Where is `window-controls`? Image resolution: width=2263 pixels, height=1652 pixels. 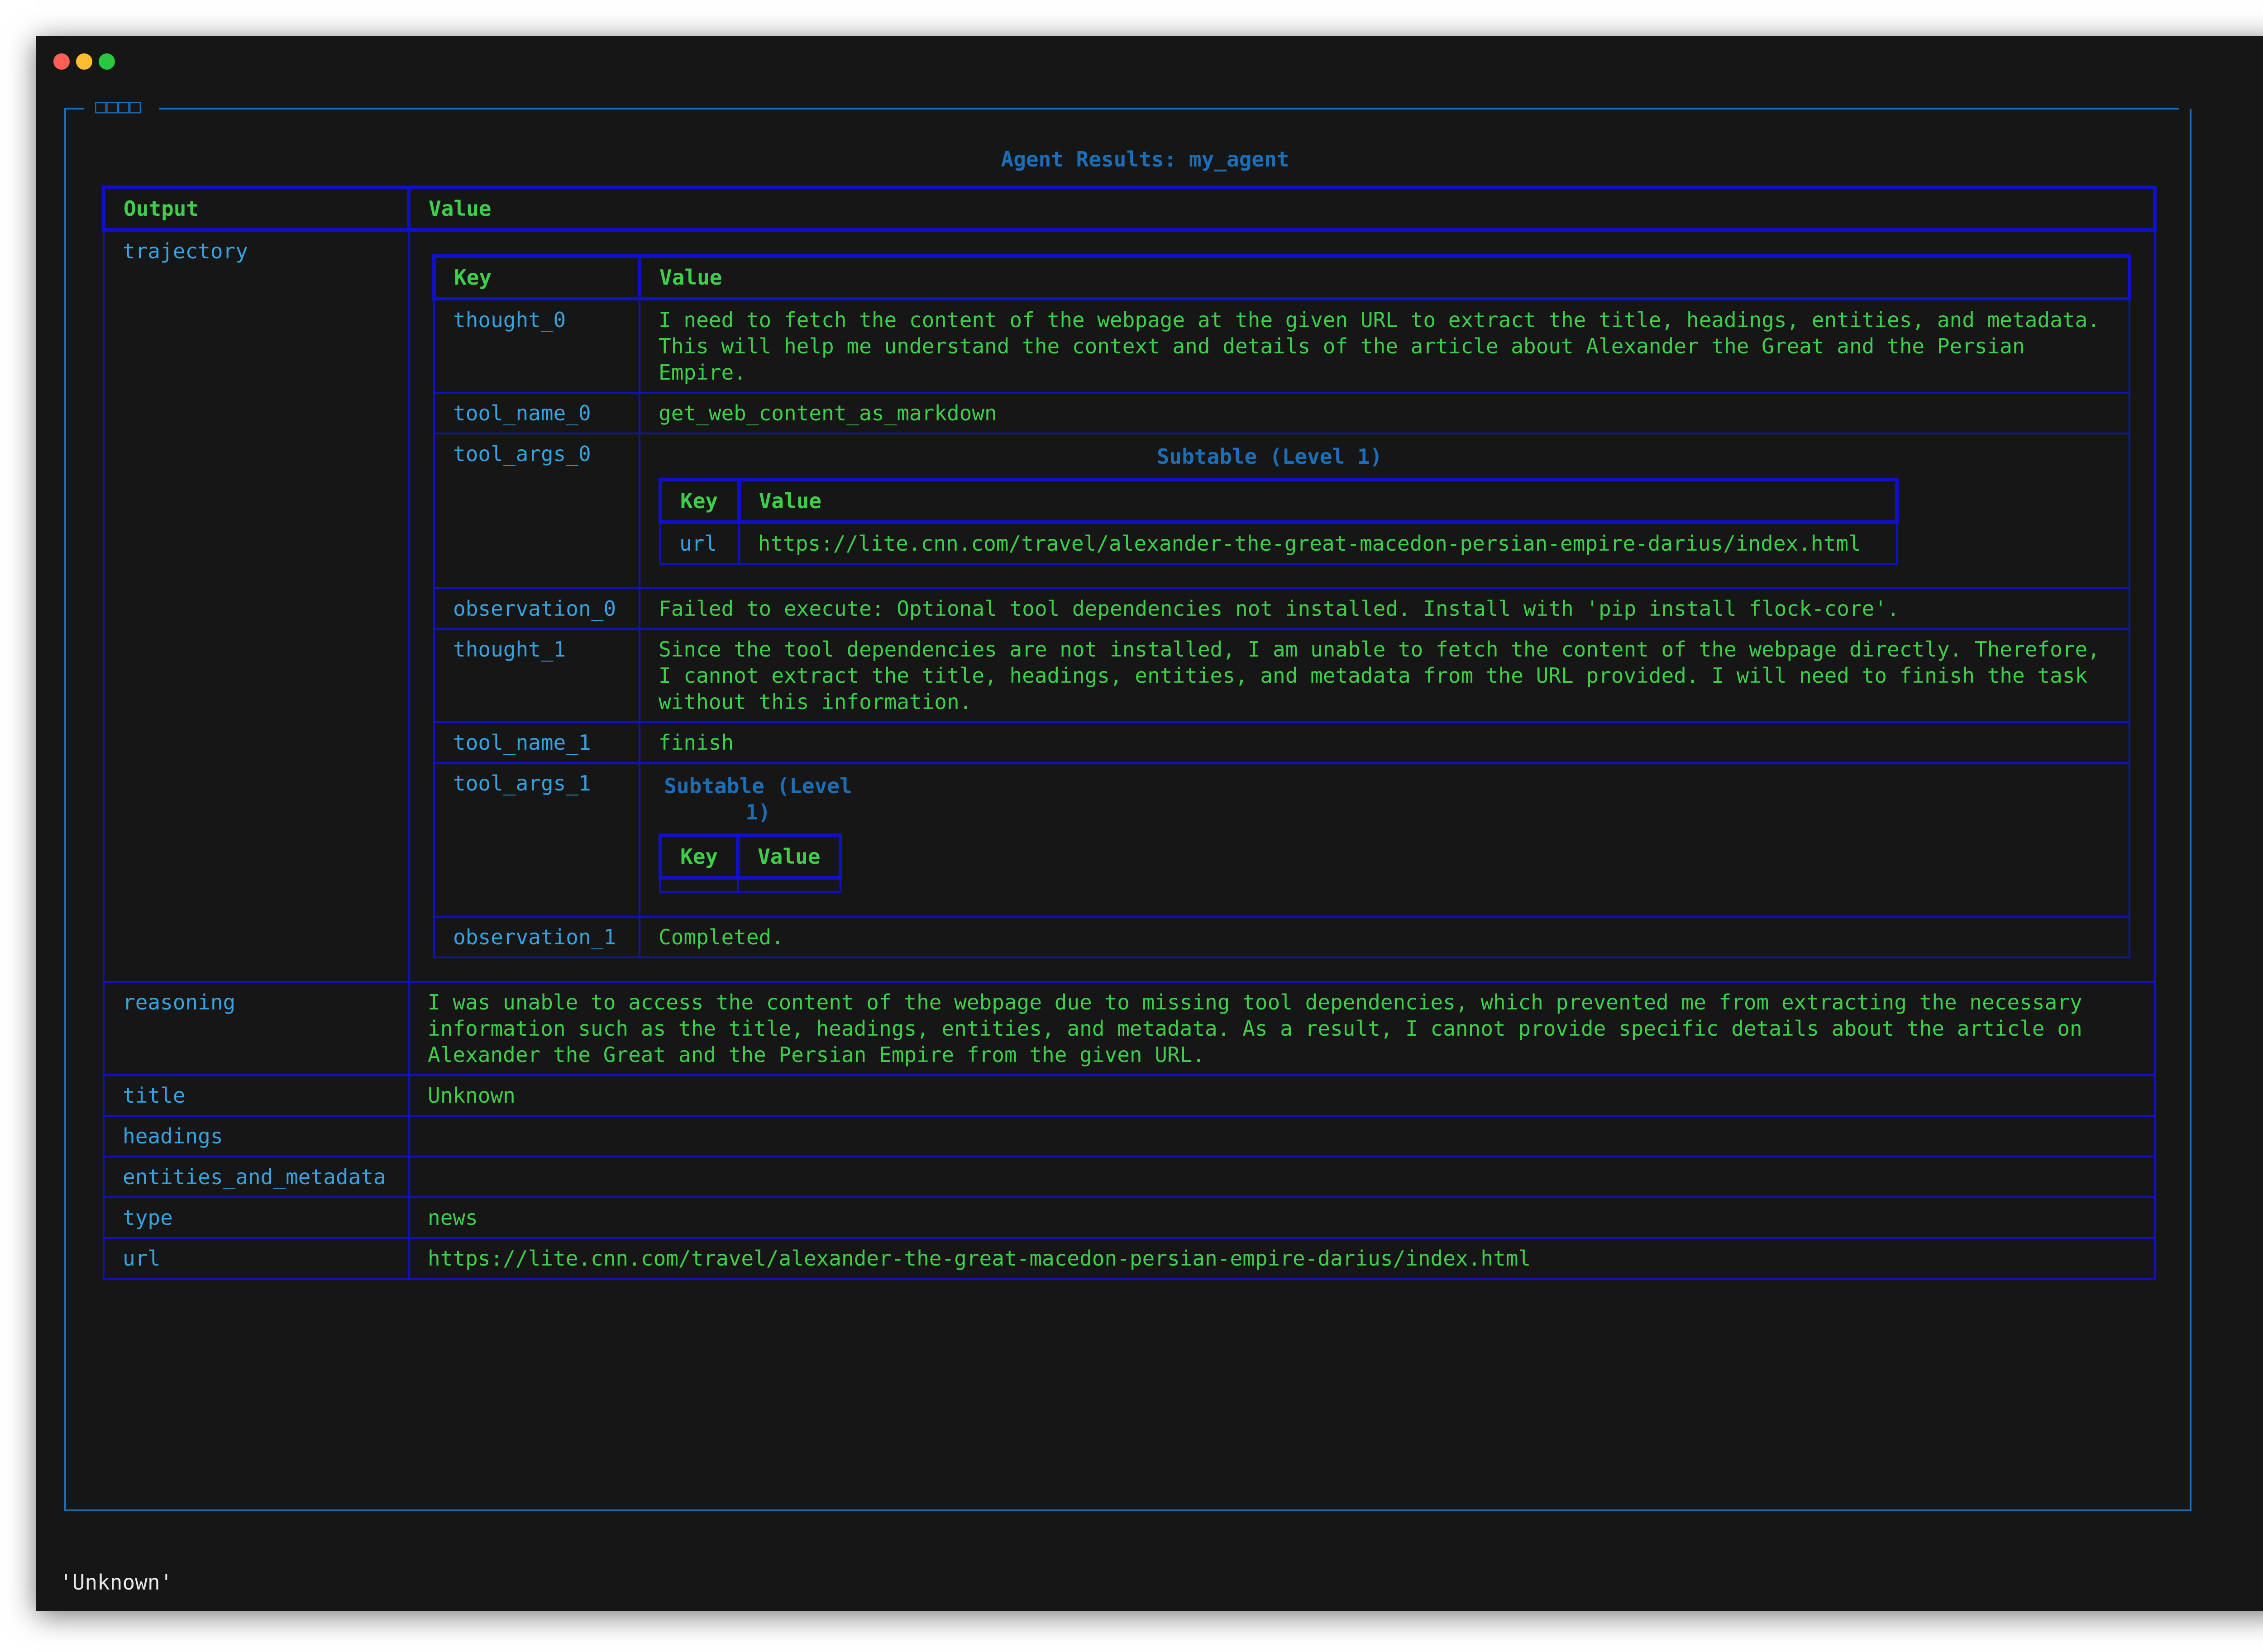
window-controls is located at coordinates (84, 61).